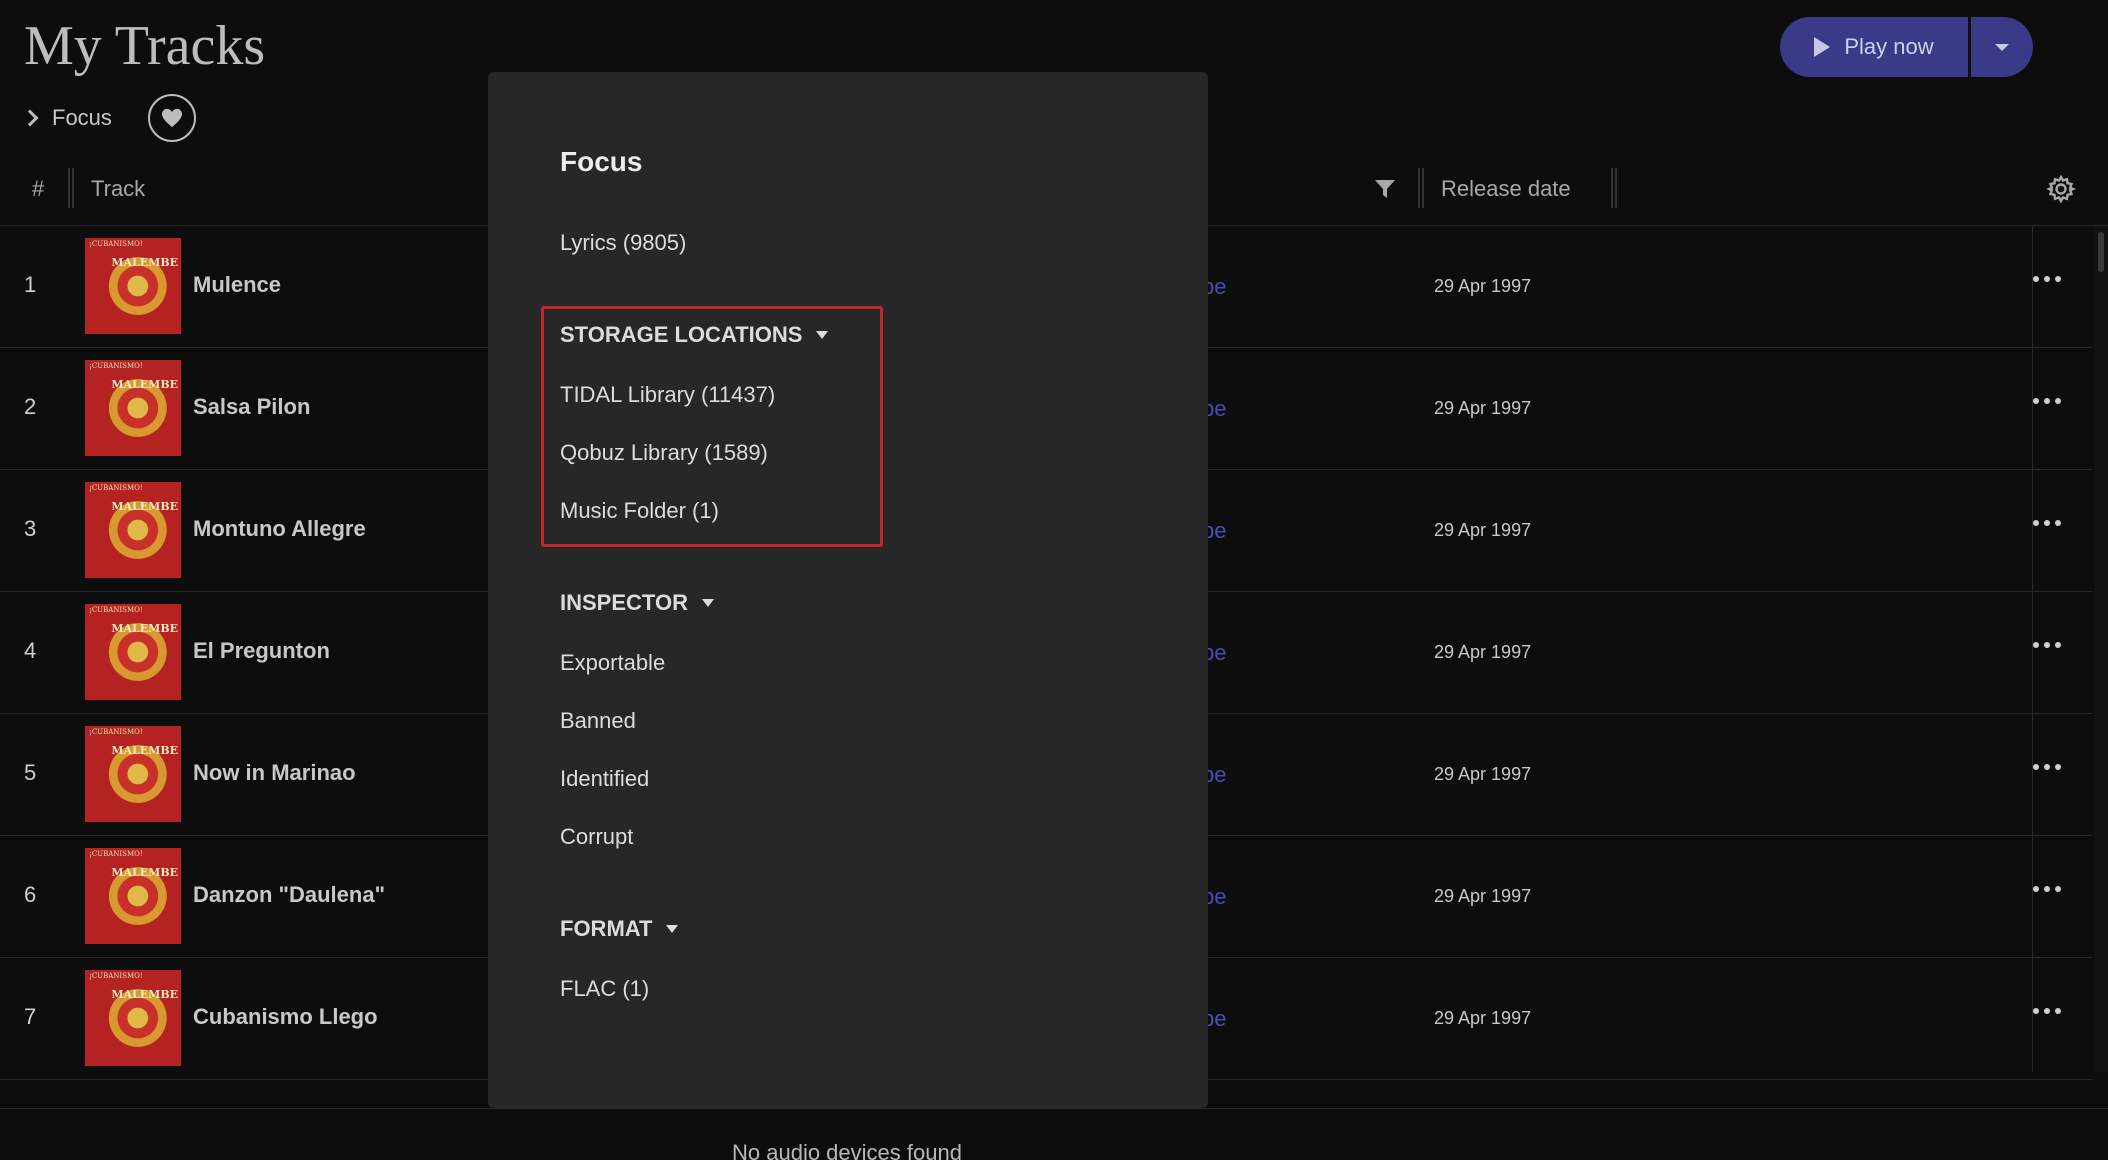  Describe the element at coordinates (30, 284) in the screenshot. I see `track-number: 1` at that location.